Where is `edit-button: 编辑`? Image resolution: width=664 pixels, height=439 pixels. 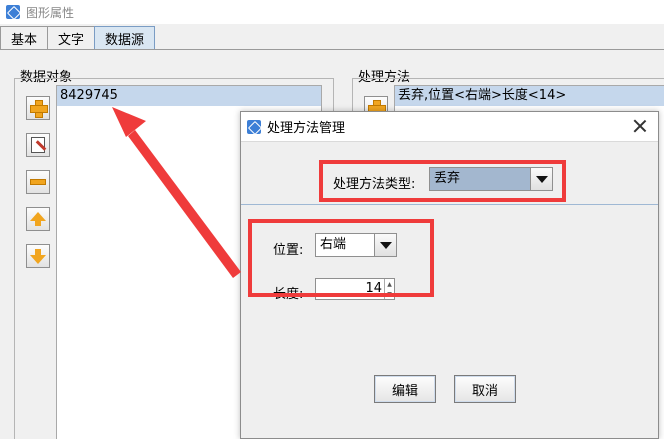 edit-button: 编辑 is located at coordinates (405, 389).